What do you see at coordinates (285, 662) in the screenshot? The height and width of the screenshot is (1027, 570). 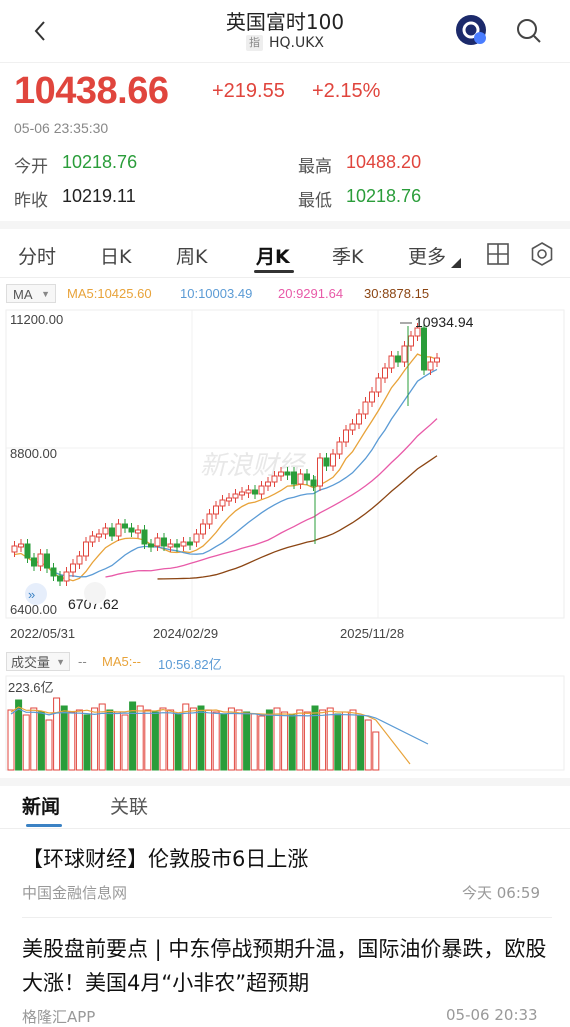 I see `volume-legend: -- MA5:-- 10:56.82亿` at bounding box center [285, 662].